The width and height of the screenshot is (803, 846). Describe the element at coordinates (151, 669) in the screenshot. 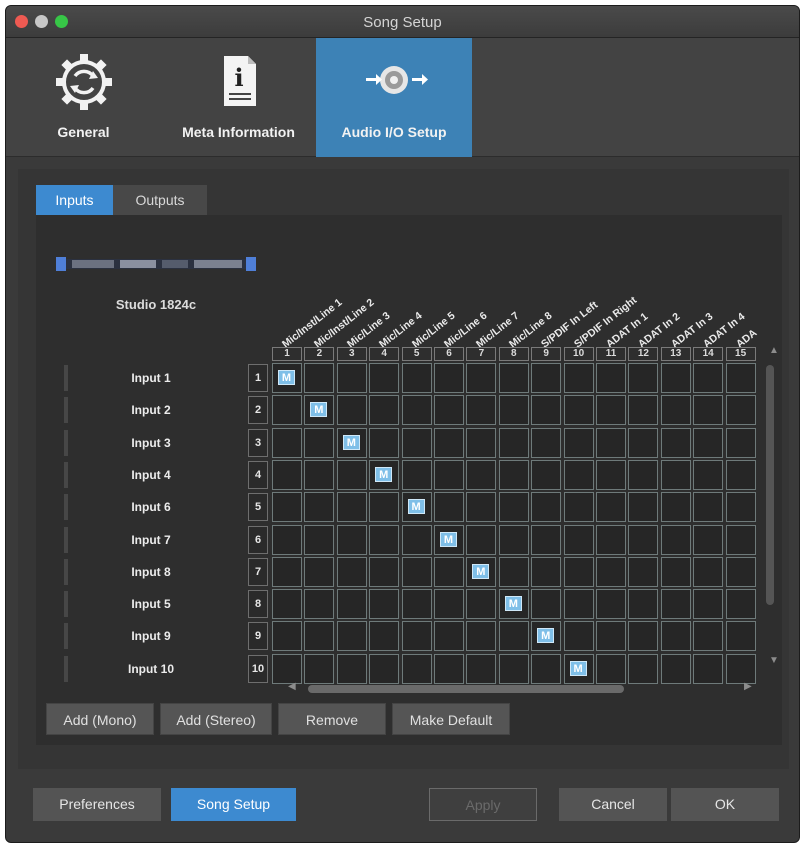

I see `input-row-label: Input 10` at that location.